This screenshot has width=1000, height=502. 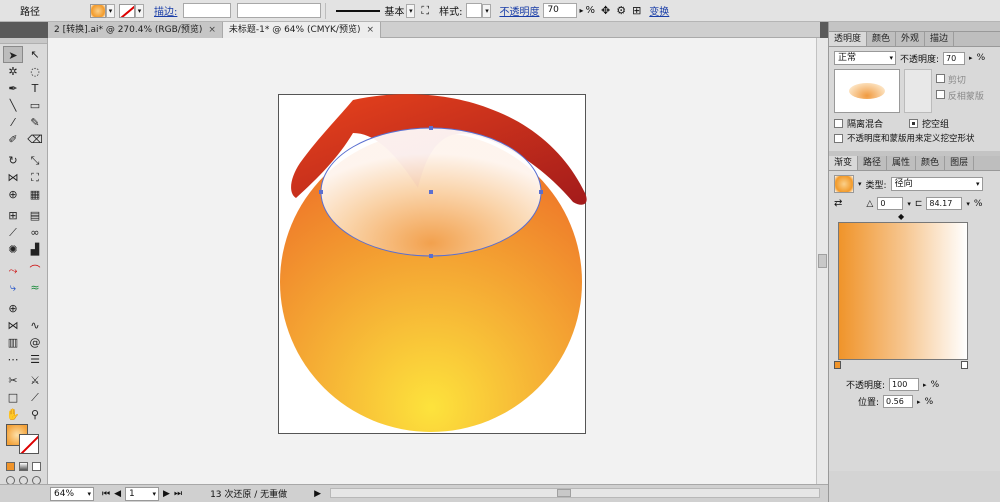 What do you see at coordinates (13, 194) in the screenshot?
I see `shape-builder-tool-icon: ⊕` at bounding box center [13, 194].